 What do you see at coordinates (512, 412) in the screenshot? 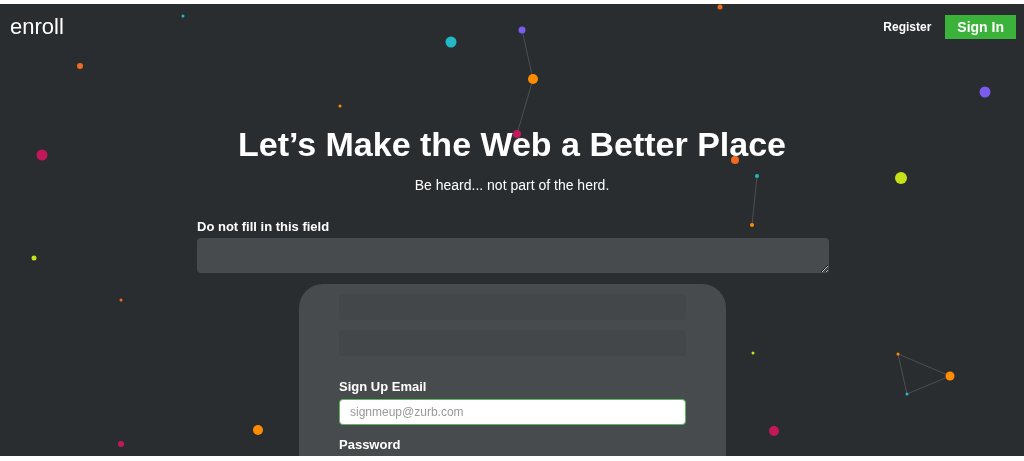
I see `email-field: signmeup@zurb.com` at bounding box center [512, 412].